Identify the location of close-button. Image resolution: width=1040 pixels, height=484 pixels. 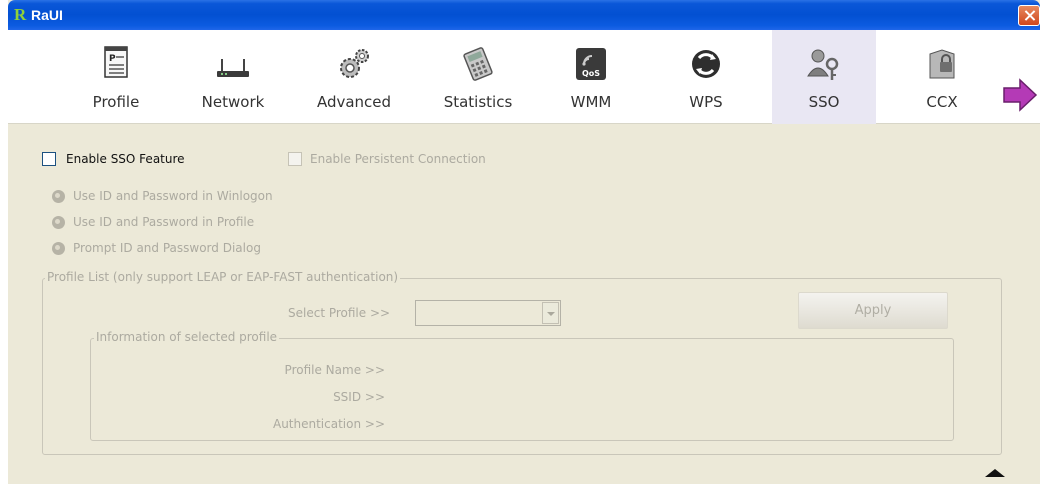
(1029, 15).